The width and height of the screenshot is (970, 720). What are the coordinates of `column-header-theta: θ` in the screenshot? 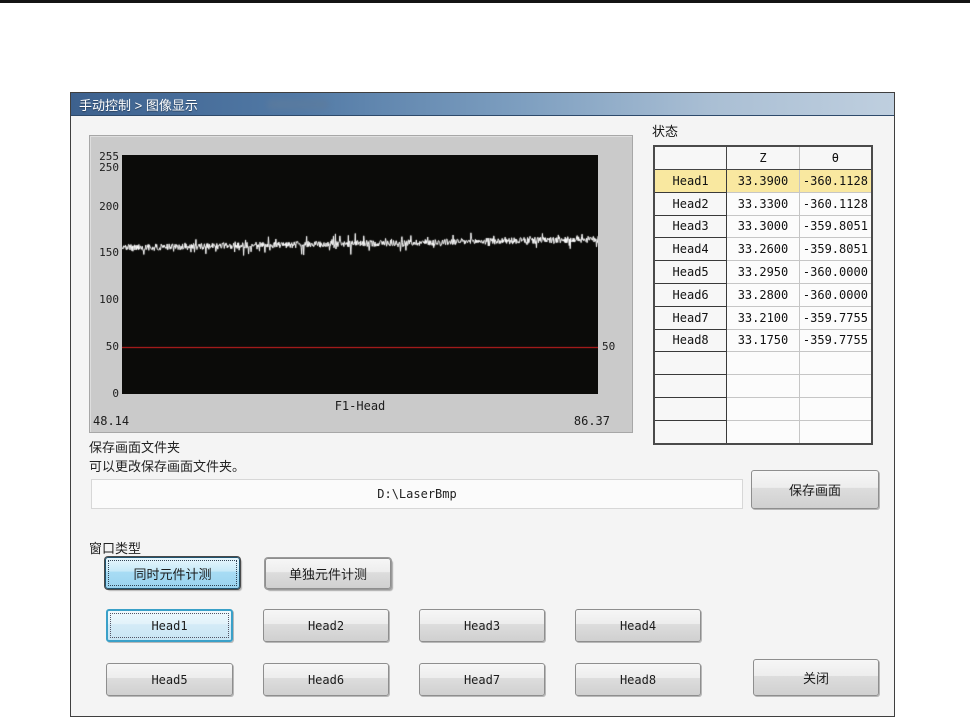 It's located at (835, 158).